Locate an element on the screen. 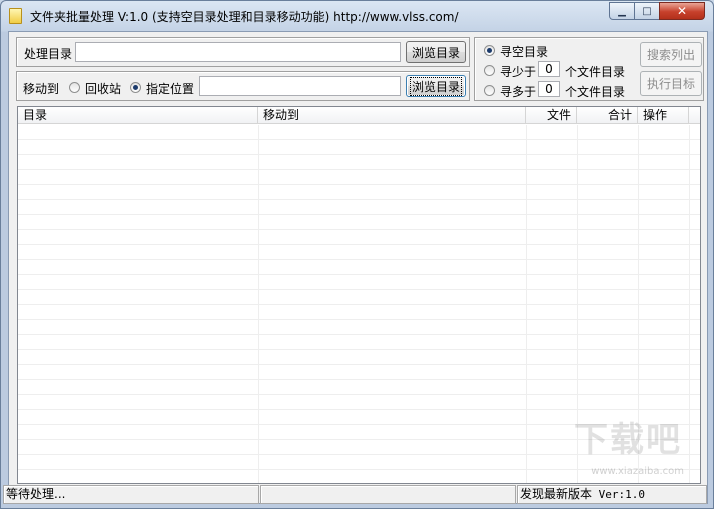 The width and height of the screenshot is (714, 509). status-panel-middle is located at coordinates (388, 494).